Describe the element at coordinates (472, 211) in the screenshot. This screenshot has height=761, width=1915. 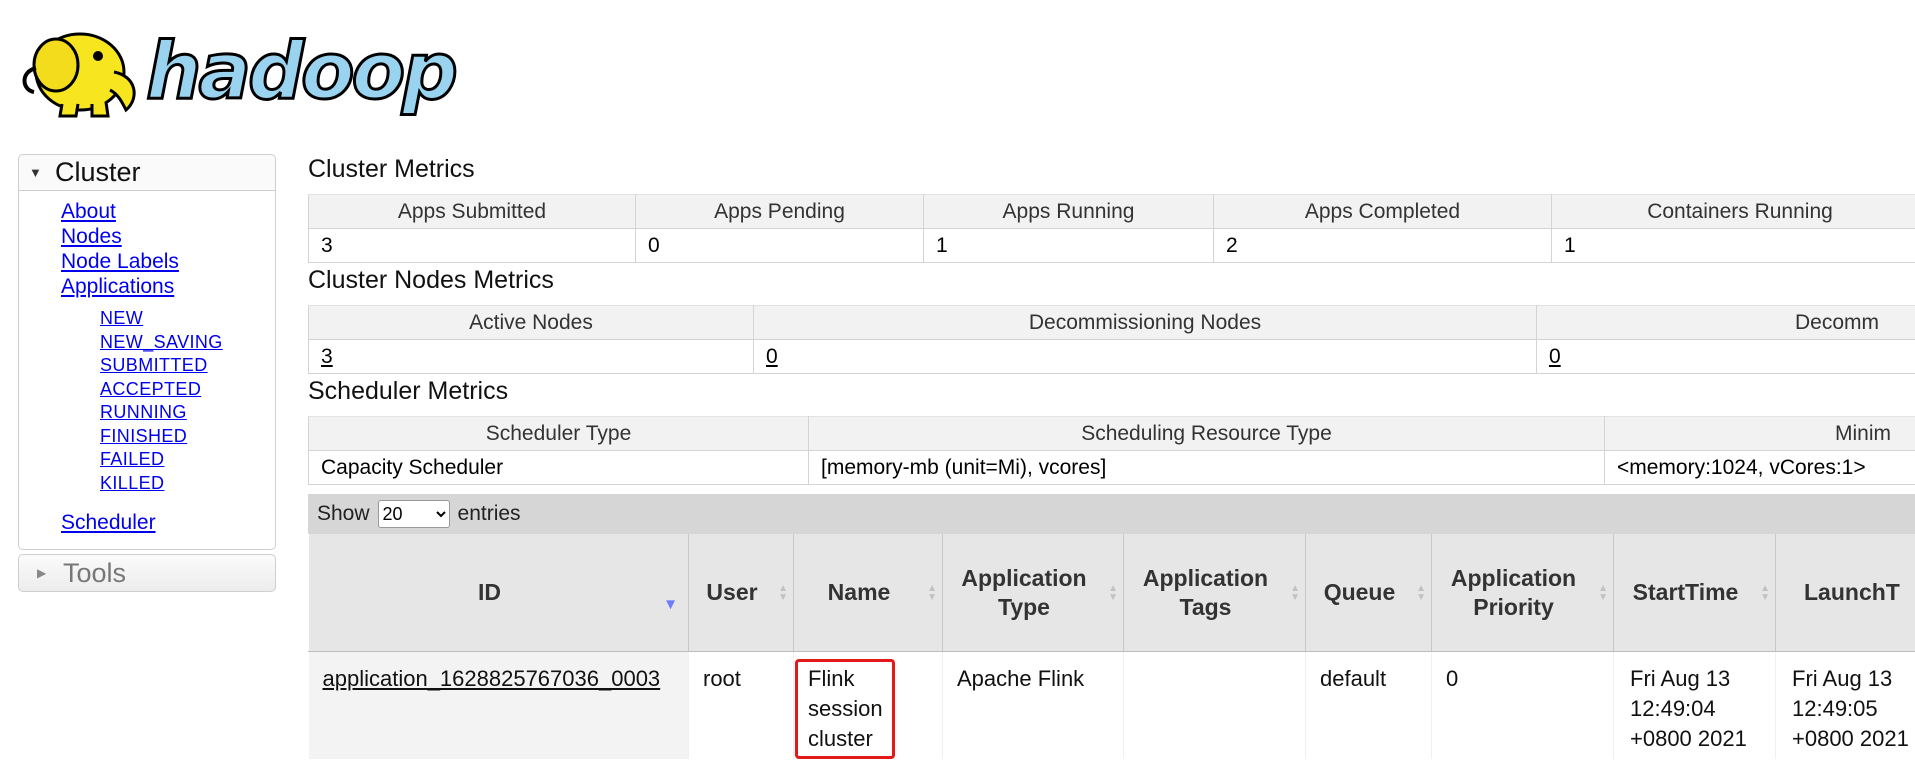
I see `metric-header: Apps Submitted` at that location.